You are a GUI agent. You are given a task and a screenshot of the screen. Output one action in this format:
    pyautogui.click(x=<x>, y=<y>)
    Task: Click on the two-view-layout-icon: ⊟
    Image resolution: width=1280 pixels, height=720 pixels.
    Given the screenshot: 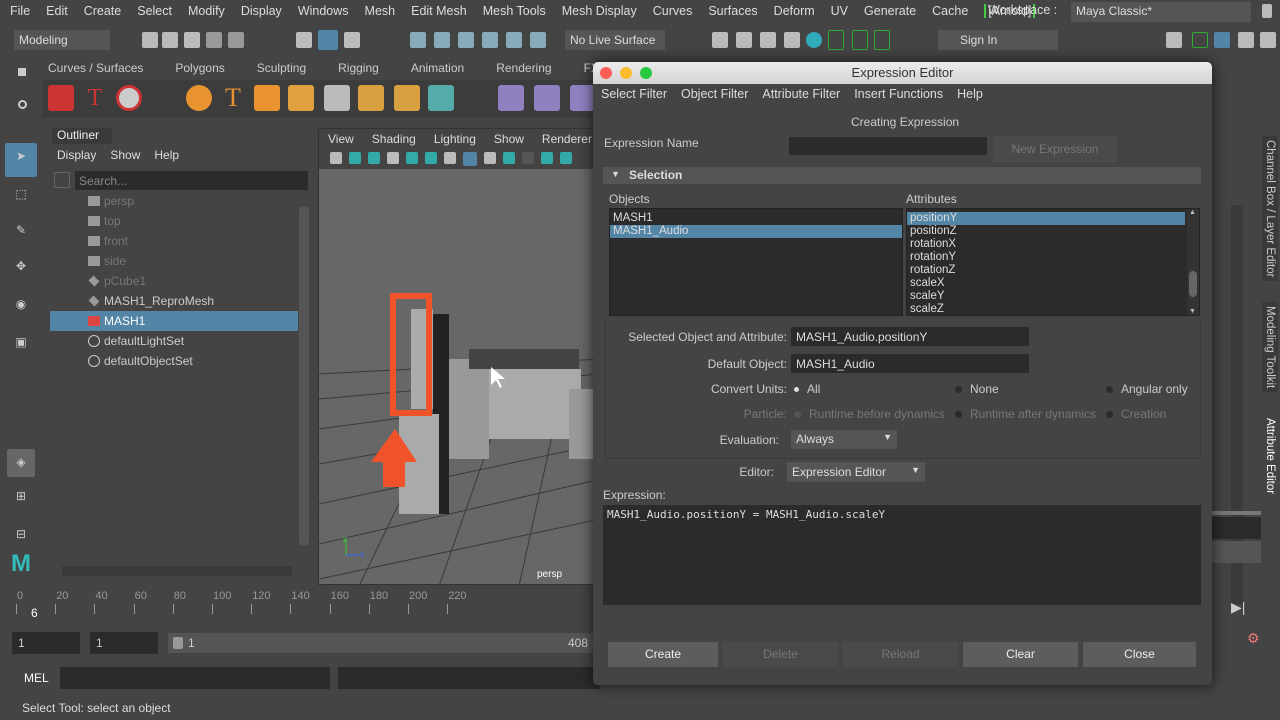 What is the action you would take?
    pyautogui.click(x=21, y=534)
    